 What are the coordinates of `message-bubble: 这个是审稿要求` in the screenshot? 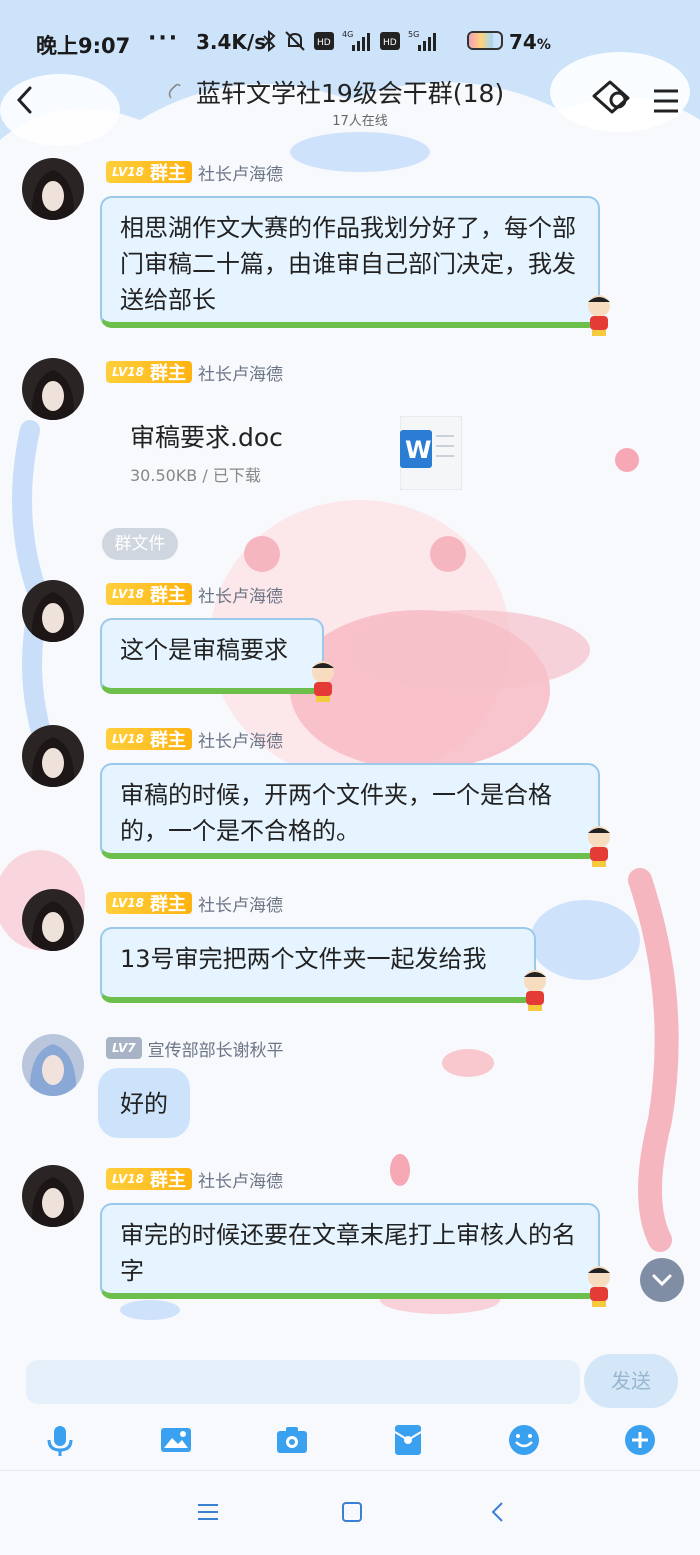 It's located at (212, 656).